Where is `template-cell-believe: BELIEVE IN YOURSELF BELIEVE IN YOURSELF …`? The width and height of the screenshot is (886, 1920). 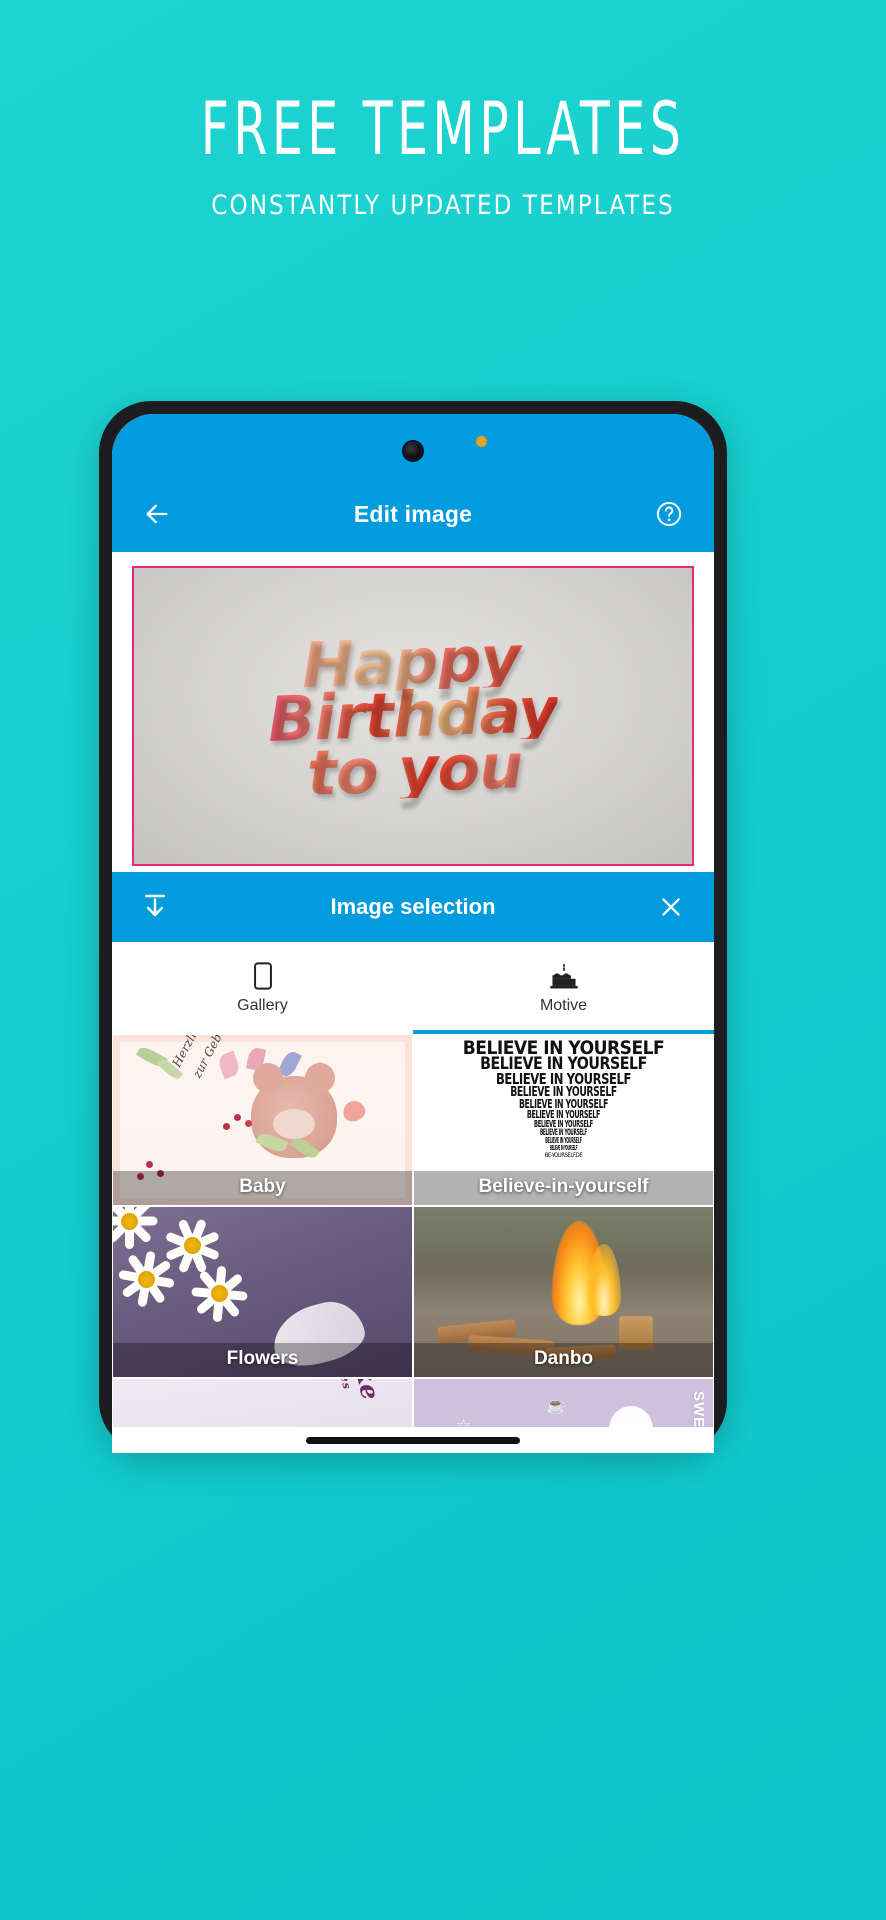
template-cell-believe: BELIEVE IN YOURSELF BELIEVE IN YOURSELF … is located at coordinates (563, 1120).